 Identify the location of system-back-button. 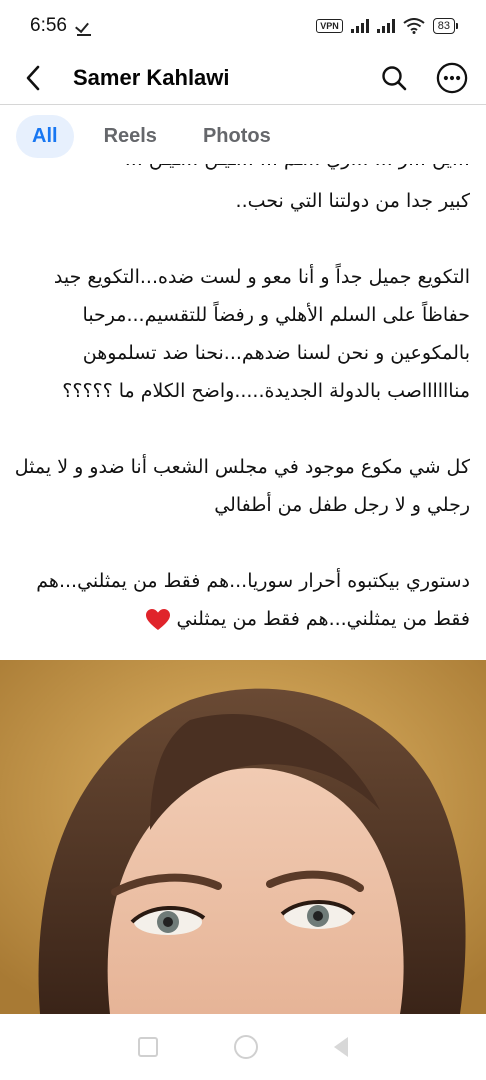
(341, 1047).